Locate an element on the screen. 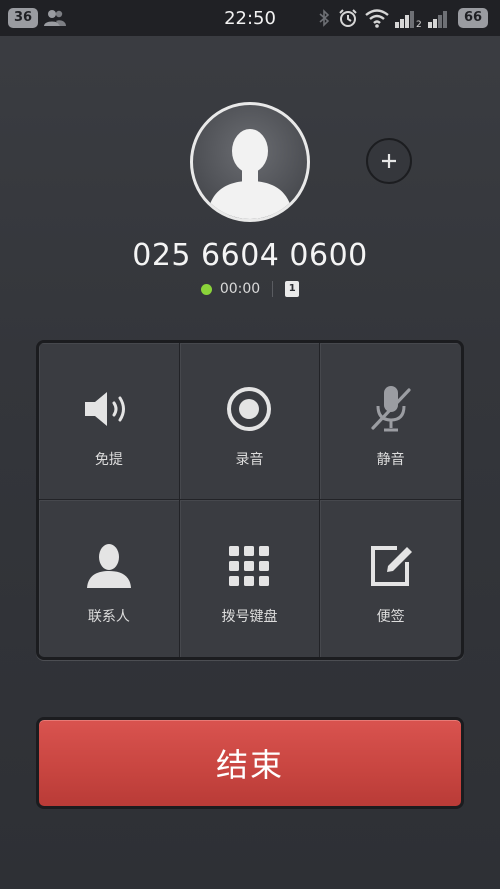 Image resolution: width=500 pixels, height=889 pixels. contacts-label: 联系人 is located at coordinates (108, 617).